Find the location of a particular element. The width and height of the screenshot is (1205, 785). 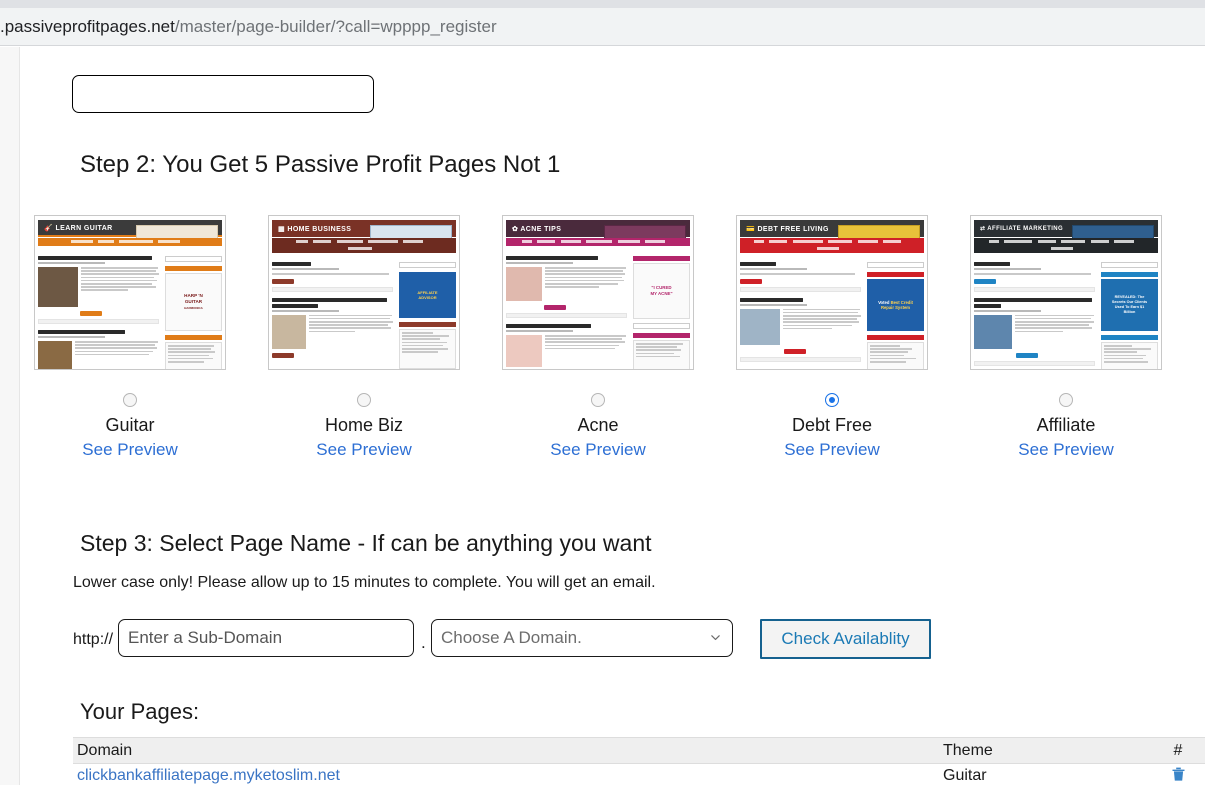

theme-thumbnail-guitar: 🎸 LEARN GUITAR HARP 'N GUITAR HARMONICA is located at coordinates (130, 292).